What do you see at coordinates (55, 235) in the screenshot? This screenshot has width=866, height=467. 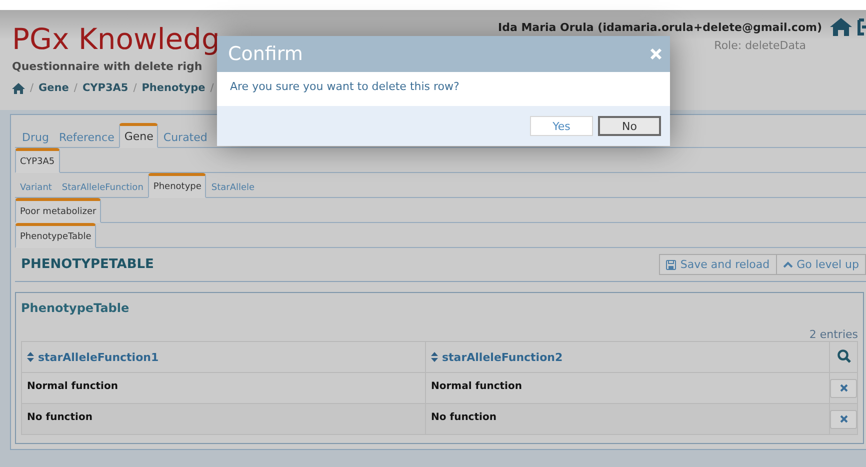 I see `tab: PhenotypeTable` at bounding box center [55, 235].